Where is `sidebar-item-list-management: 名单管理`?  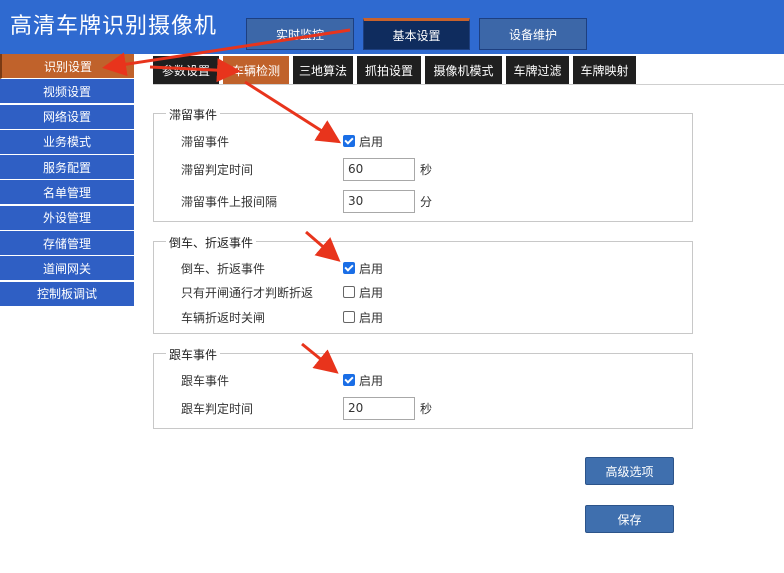 sidebar-item-list-management: 名单管理 is located at coordinates (67, 193).